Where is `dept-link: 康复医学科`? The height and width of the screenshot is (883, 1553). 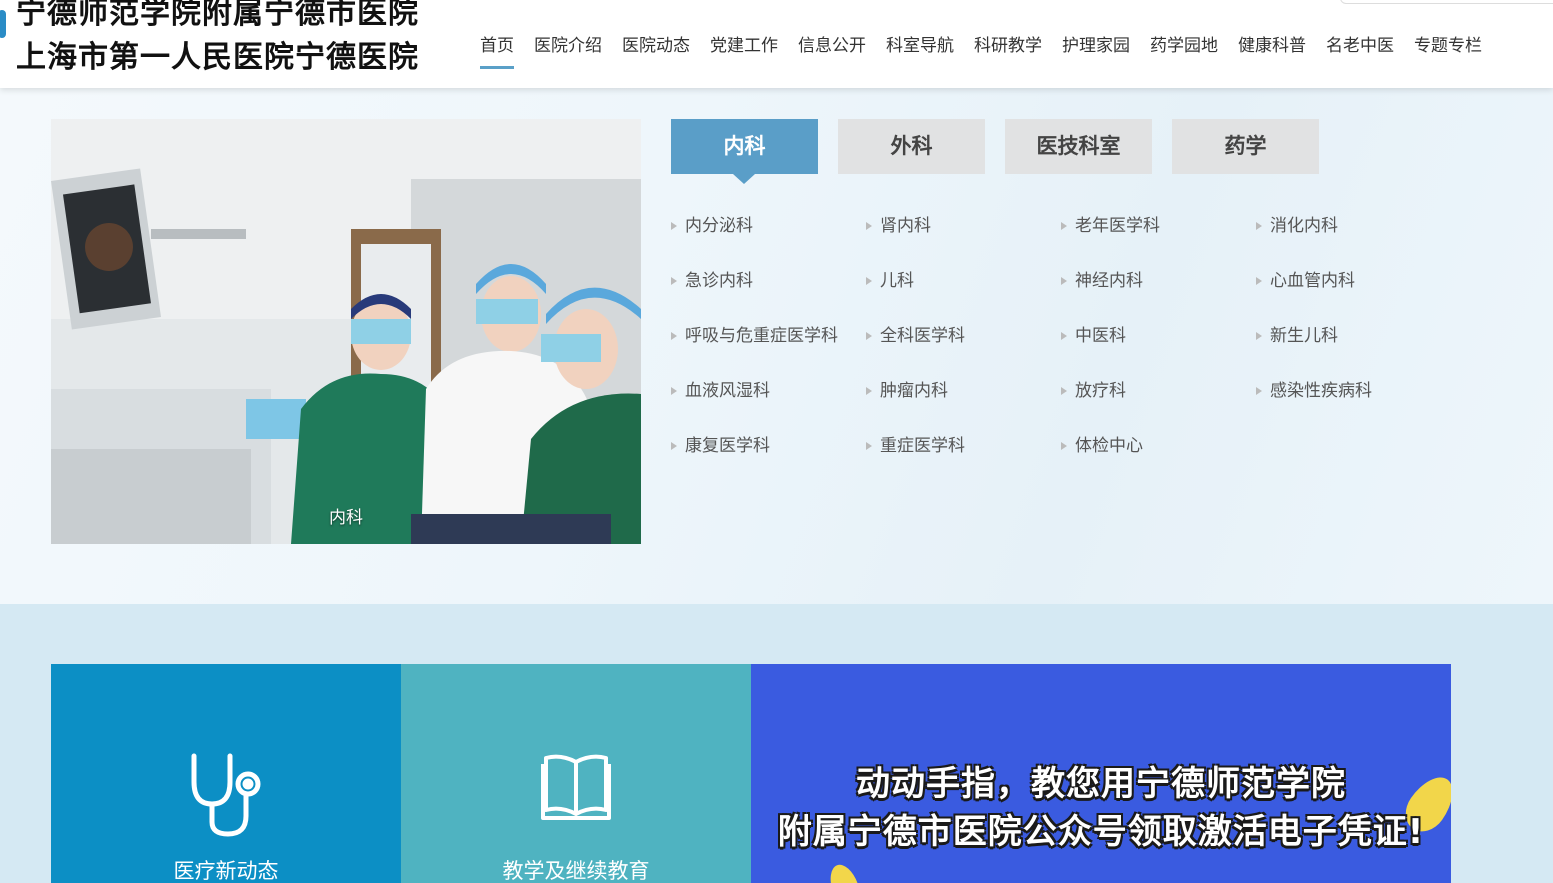
dept-link: 康复医学科 is located at coordinates (768, 446).